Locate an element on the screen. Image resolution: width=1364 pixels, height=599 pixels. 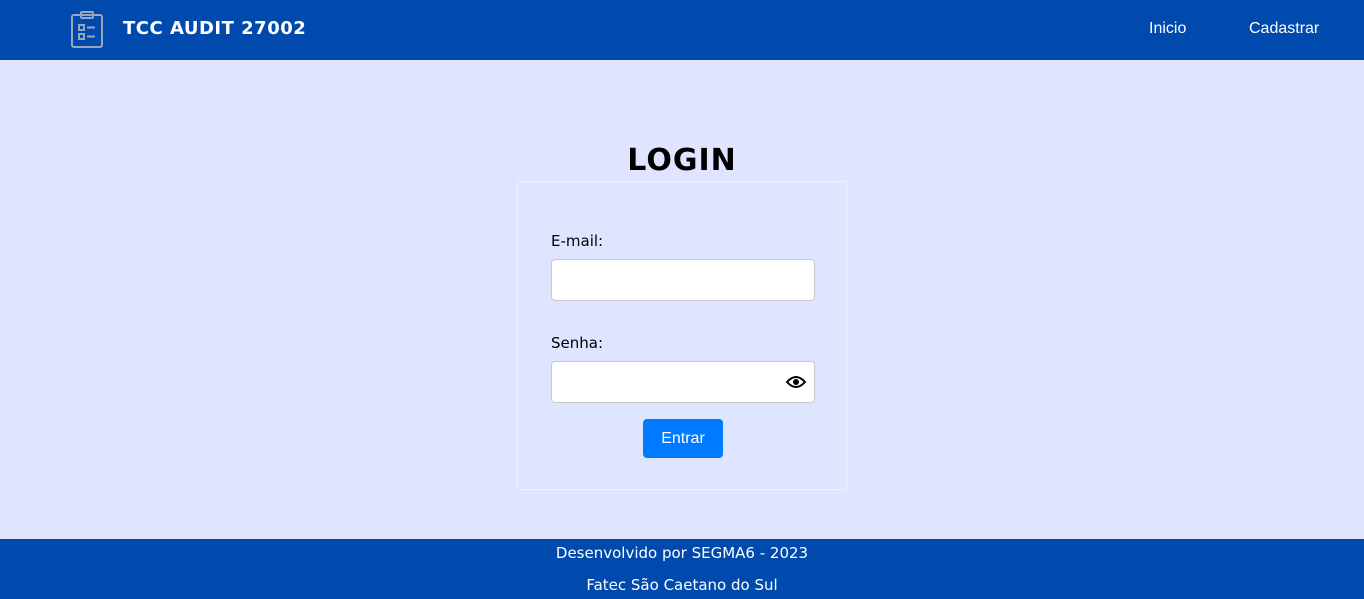
email-label: E-mail: is located at coordinates (577, 241).